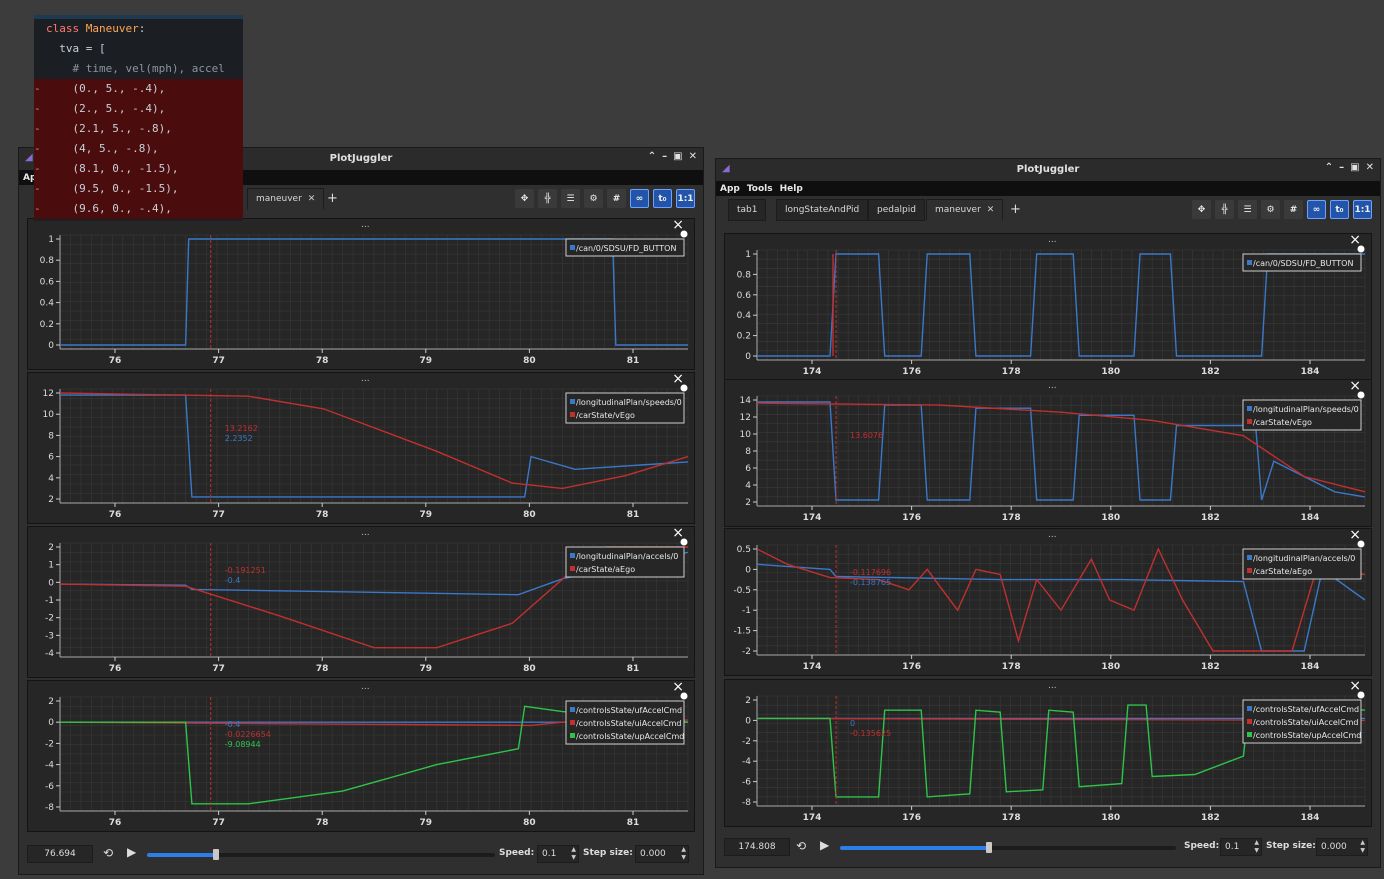 Image resolution: width=1384 pixels, height=879 pixels. What do you see at coordinates (760, 189) in the screenshot?
I see `menu-item-tools: Tools` at bounding box center [760, 189].